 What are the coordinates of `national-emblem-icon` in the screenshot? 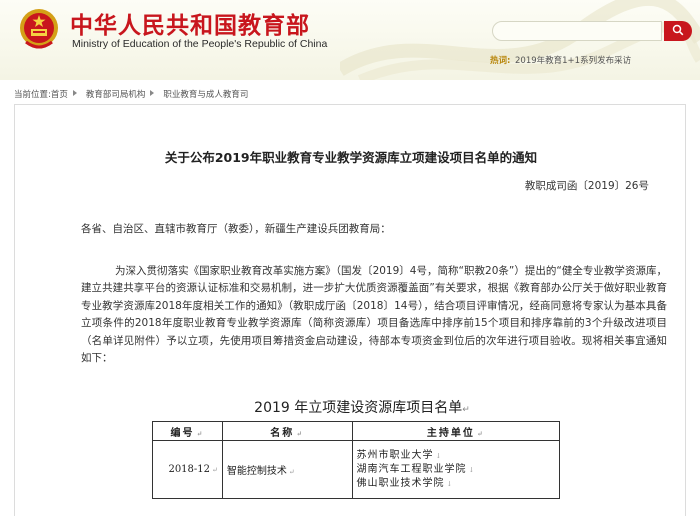 It's located at (39, 29).